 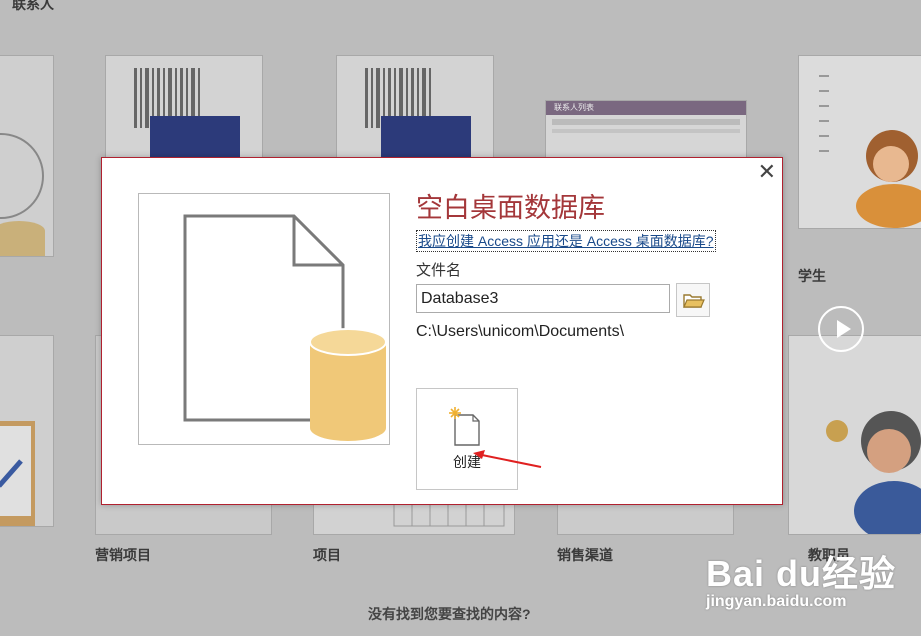 I want to click on close-icon: ✕, so click(x=766, y=171).